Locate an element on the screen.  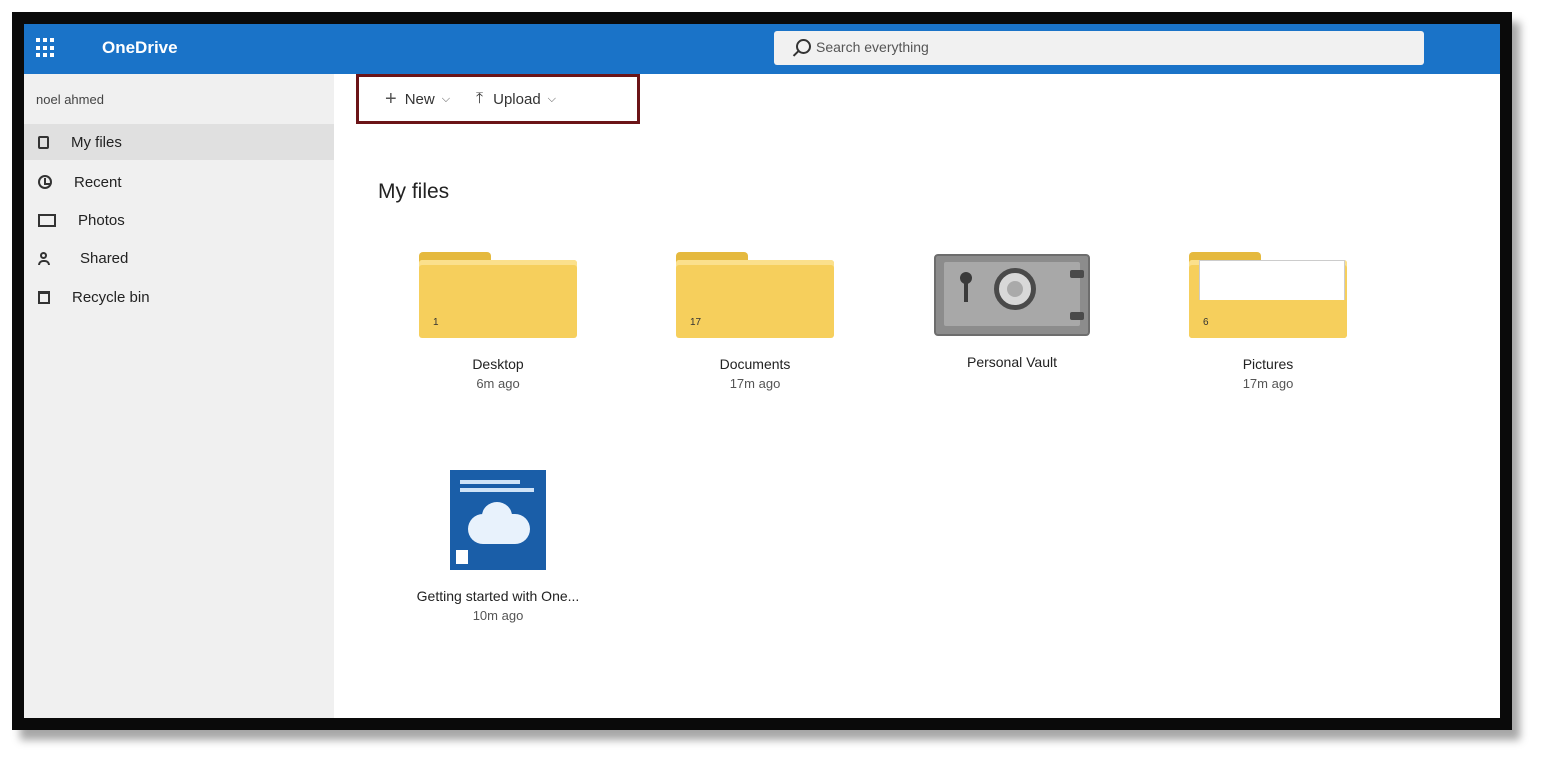
item-count: 1 is located at coordinates (436, 322).